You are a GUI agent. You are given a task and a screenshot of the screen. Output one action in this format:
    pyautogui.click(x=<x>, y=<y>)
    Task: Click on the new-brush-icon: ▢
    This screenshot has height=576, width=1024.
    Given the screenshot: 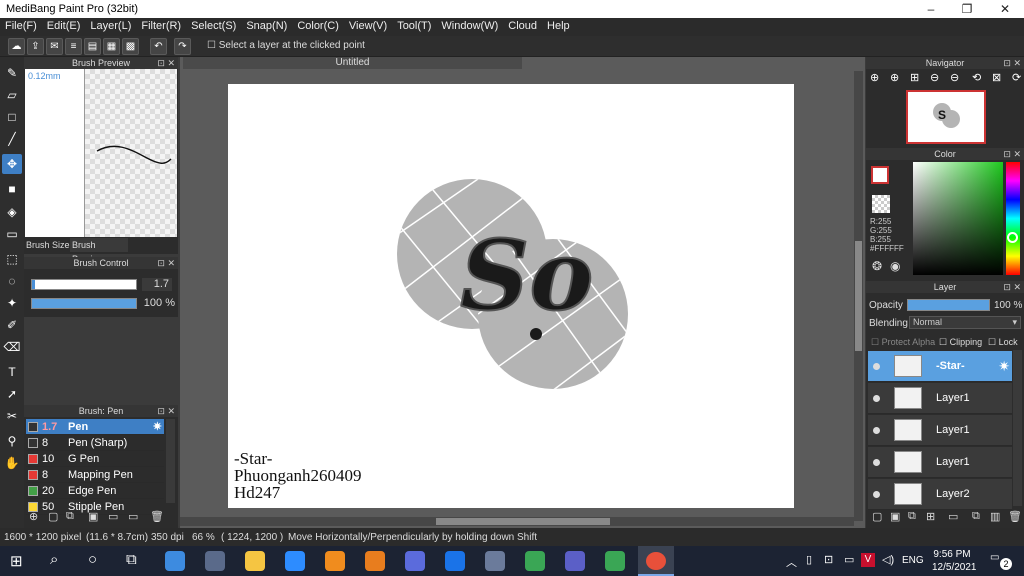 What is the action you would take?
    pyautogui.click(x=53, y=516)
    